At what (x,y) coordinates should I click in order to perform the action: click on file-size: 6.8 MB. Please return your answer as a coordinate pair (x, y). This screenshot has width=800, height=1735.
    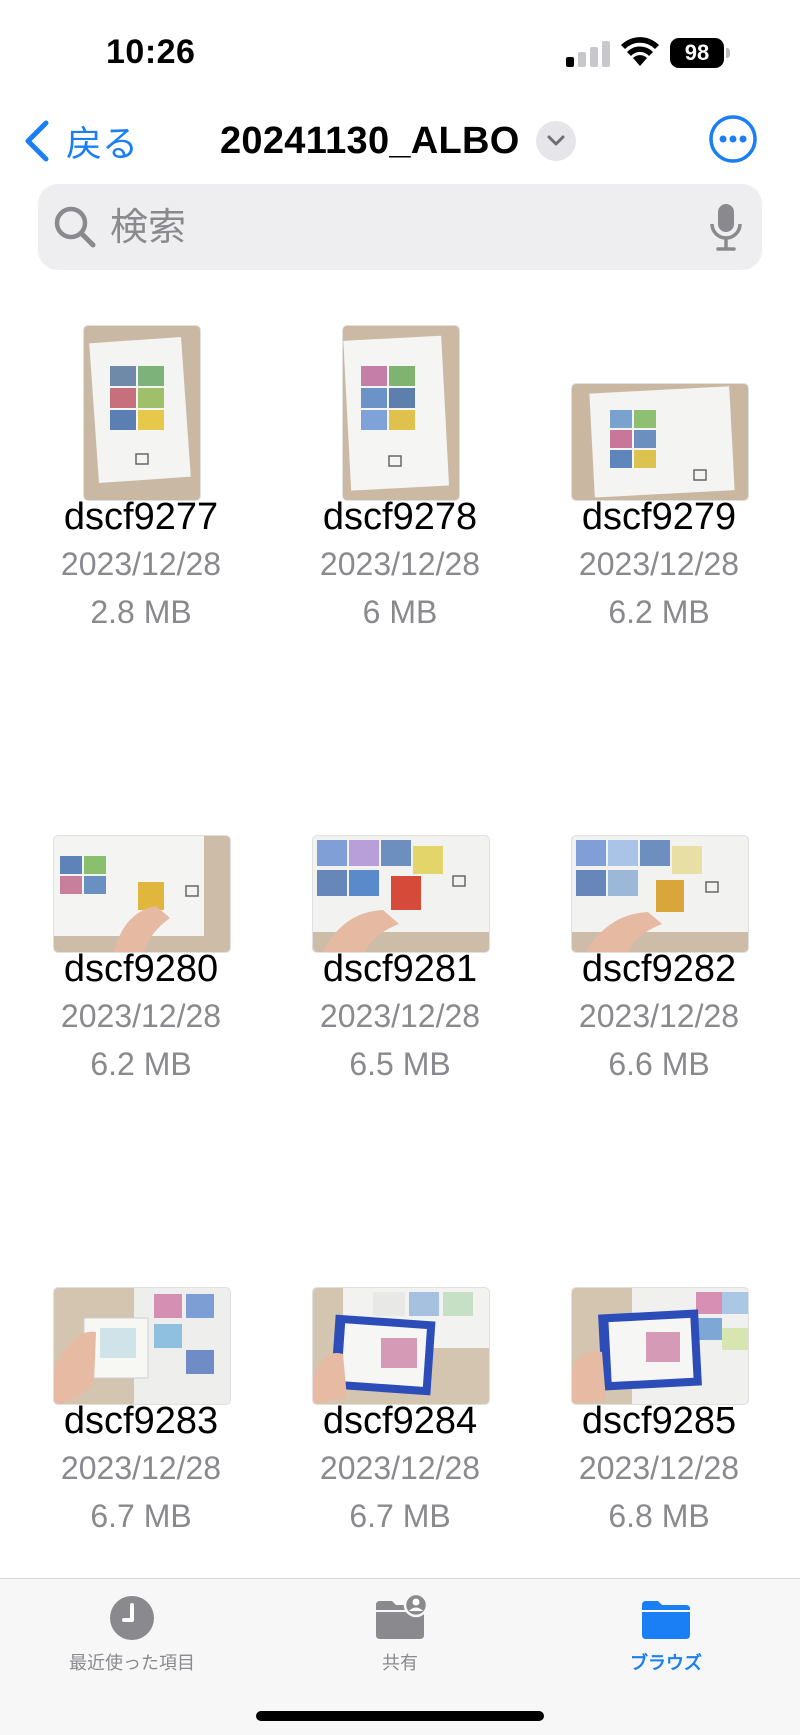
    Looking at the image, I should click on (659, 1516).